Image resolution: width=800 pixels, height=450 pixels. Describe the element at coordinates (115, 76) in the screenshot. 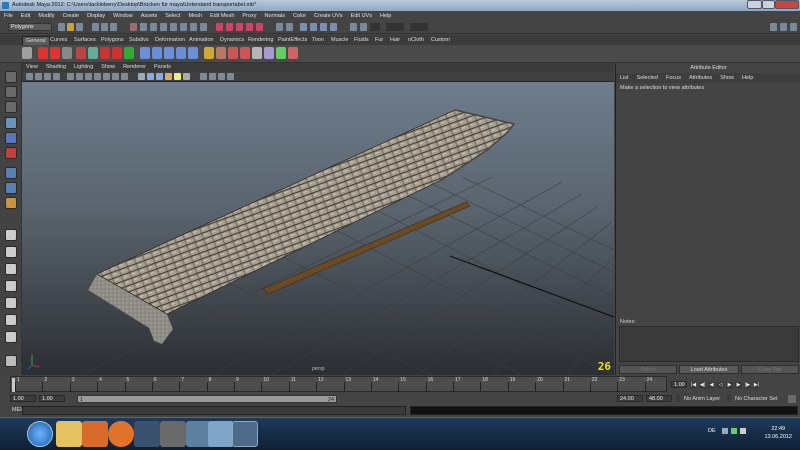

I see `safe-action-icon` at that location.